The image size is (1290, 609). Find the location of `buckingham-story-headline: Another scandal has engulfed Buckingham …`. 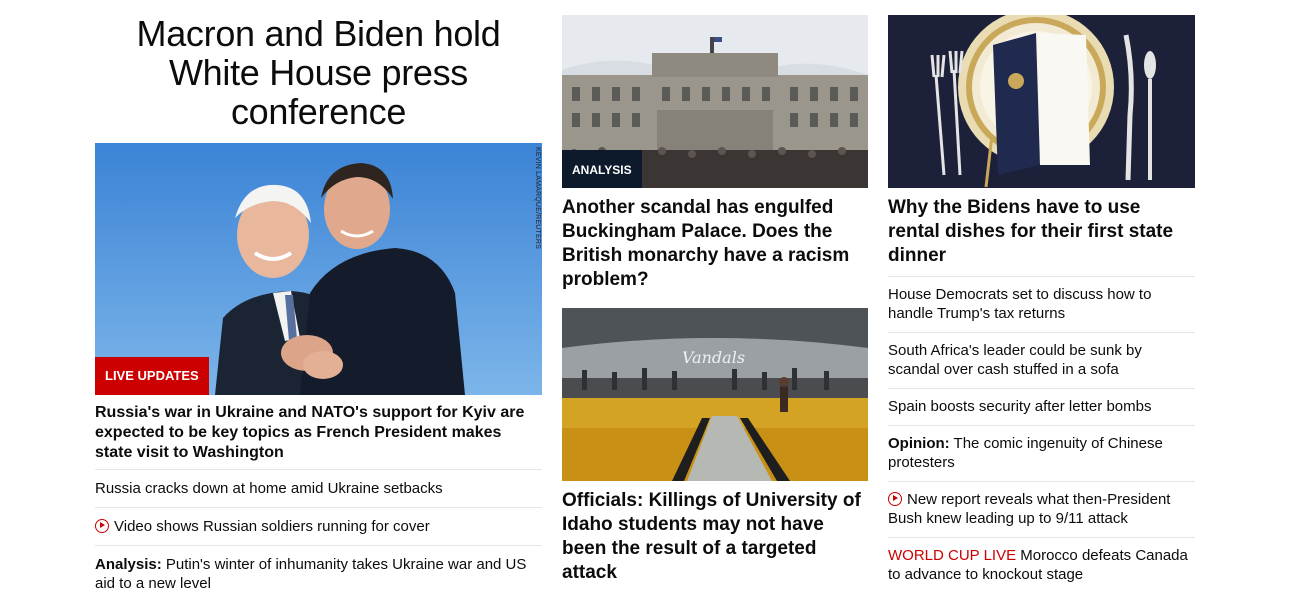

buckingham-story-headline: Another scandal has engulfed Buckingham … is located at coordinates (715, 244).